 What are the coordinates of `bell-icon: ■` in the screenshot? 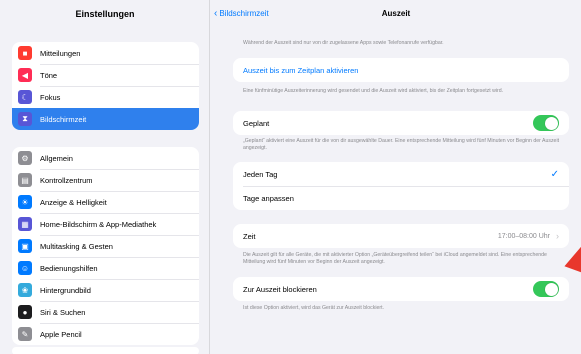 It's located at (25, 53).